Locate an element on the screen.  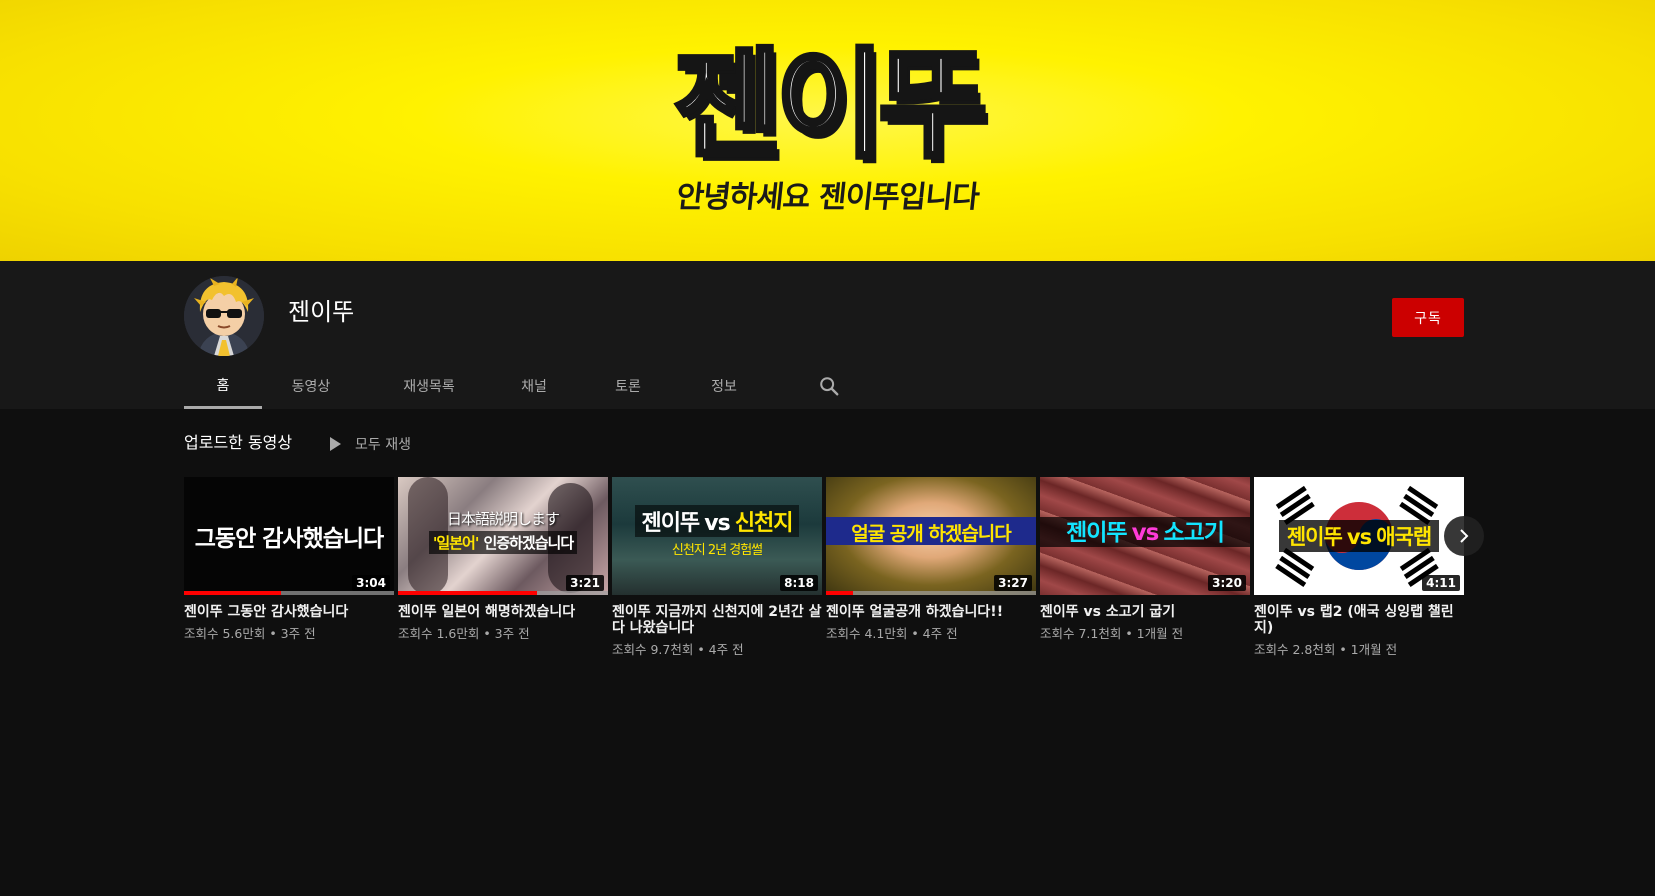
play-all-button: 모두 재생 is located at coordinates (370, 444).